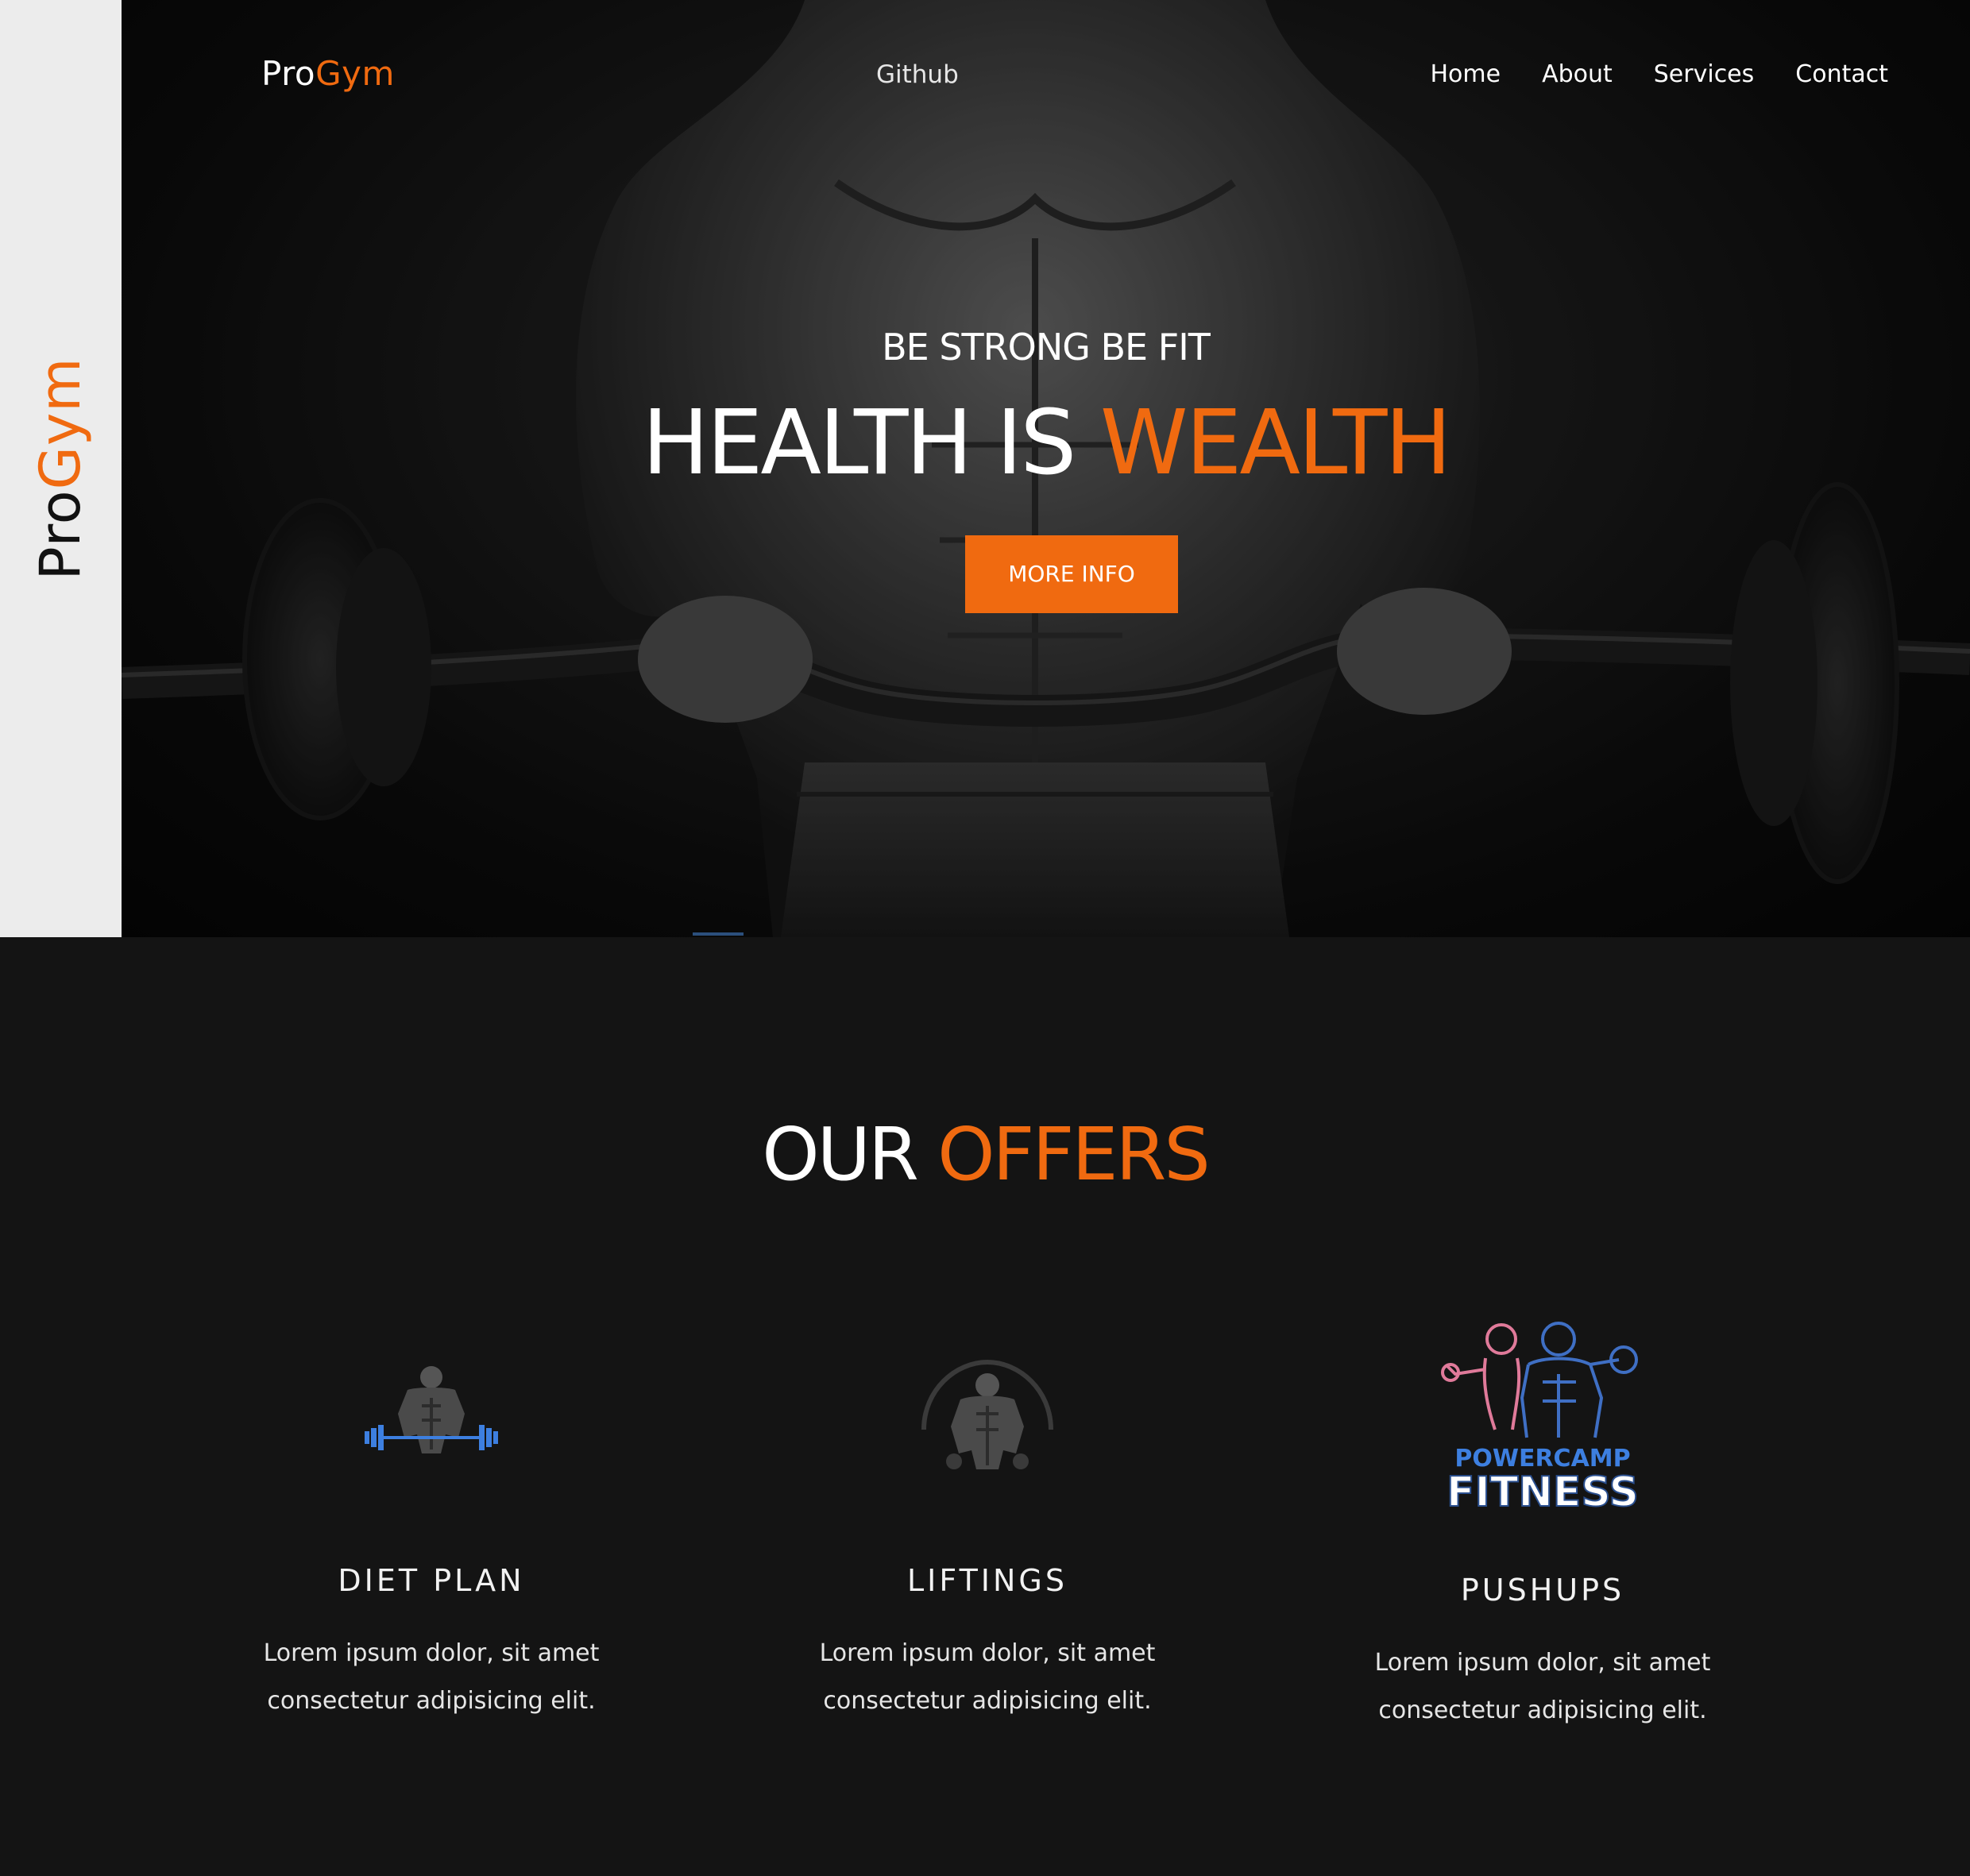 The image size is (1970, 1876). I want to click on side-brand-gym: Gym, so click(60, 423).